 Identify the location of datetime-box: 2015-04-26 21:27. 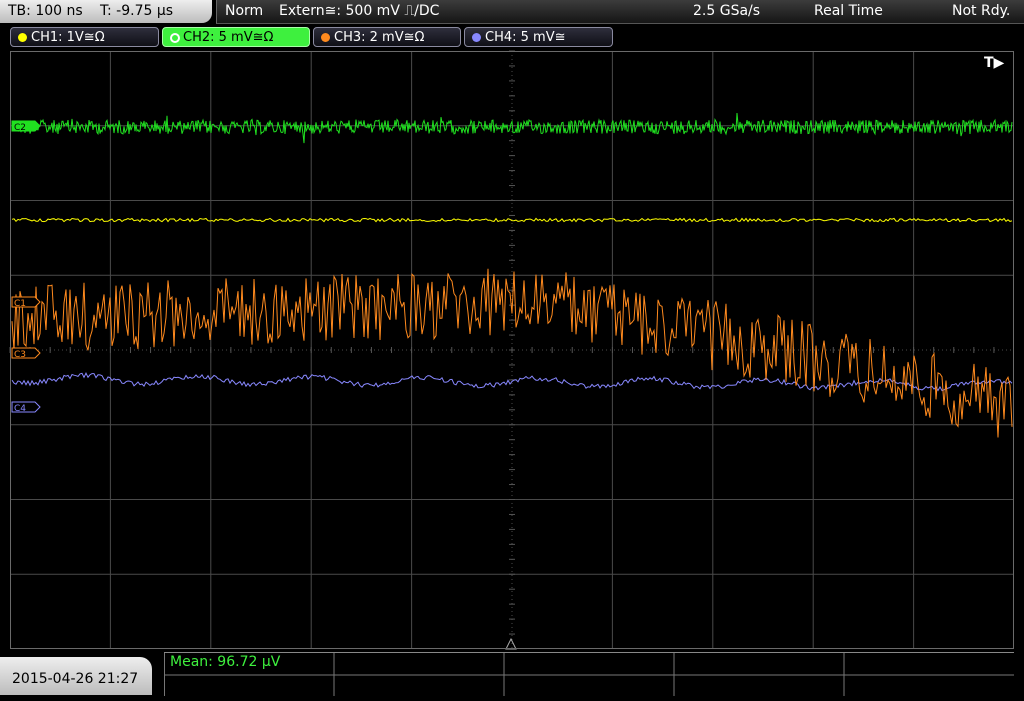
(76, 676).